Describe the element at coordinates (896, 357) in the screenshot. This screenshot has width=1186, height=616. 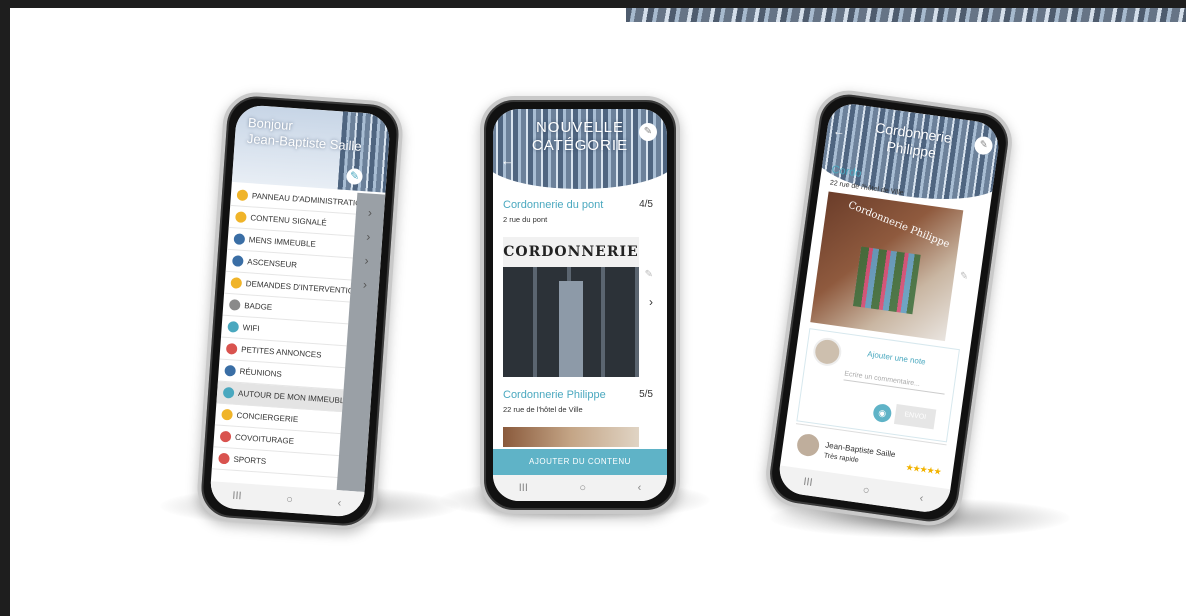
I see `add-rating-label: Ajouter une note` at that location.